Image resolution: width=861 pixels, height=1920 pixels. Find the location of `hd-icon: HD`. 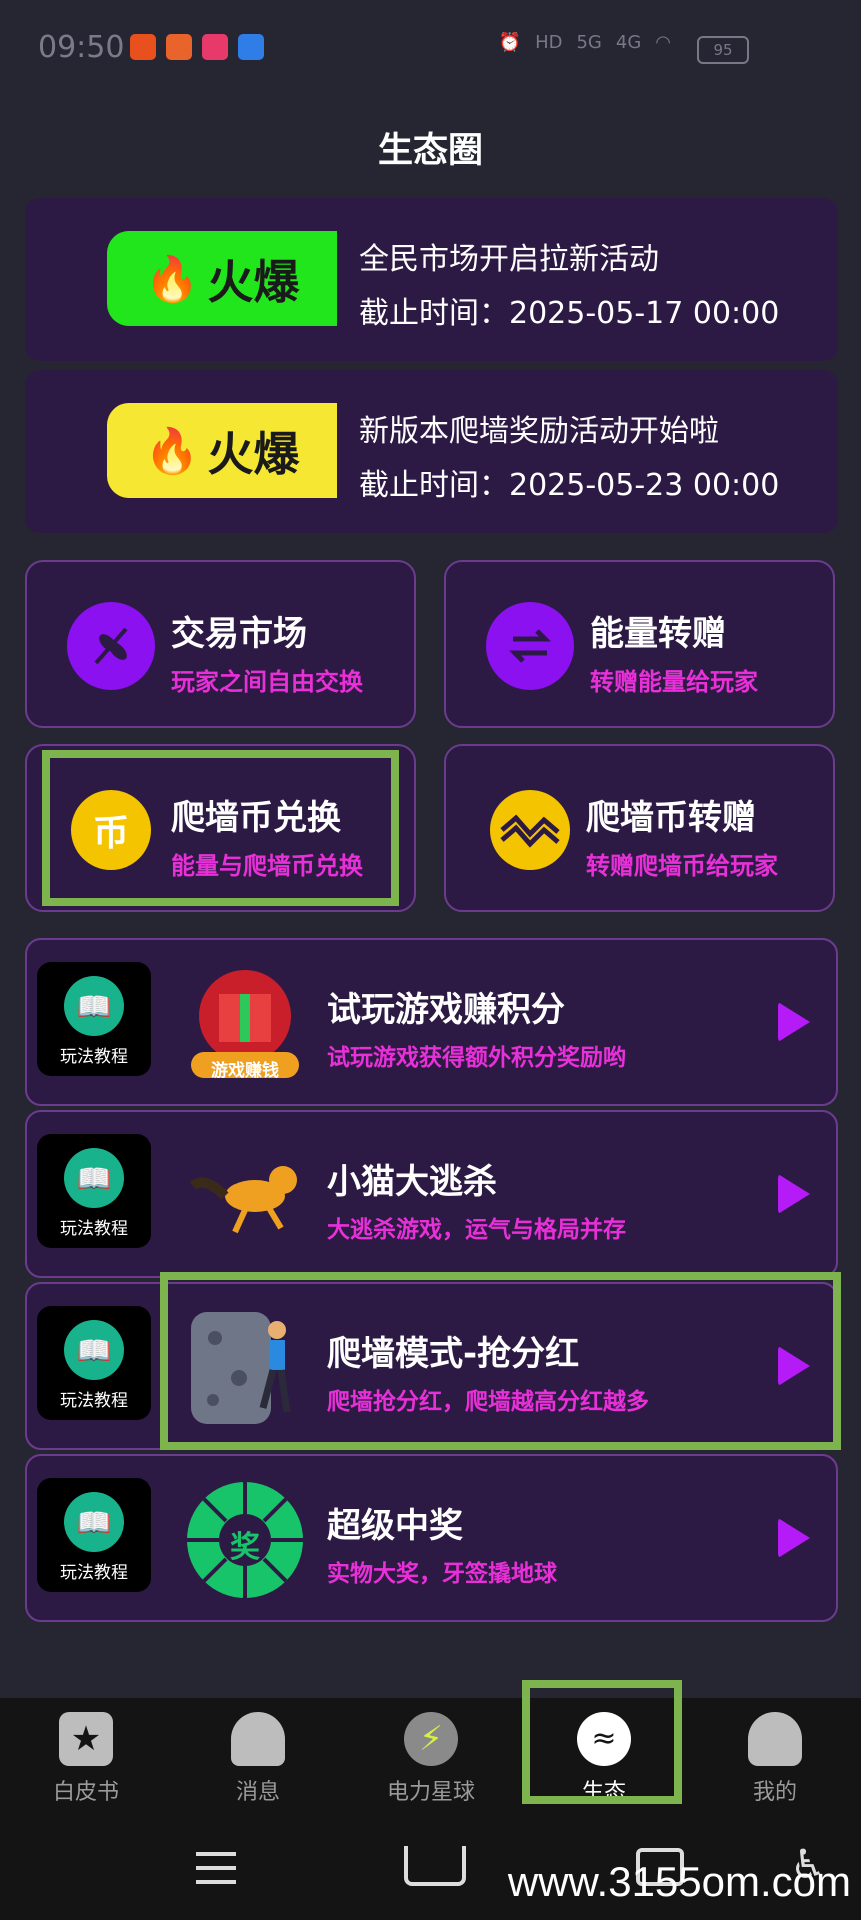

hd-icon: HD is located at coordinates (549, 42).